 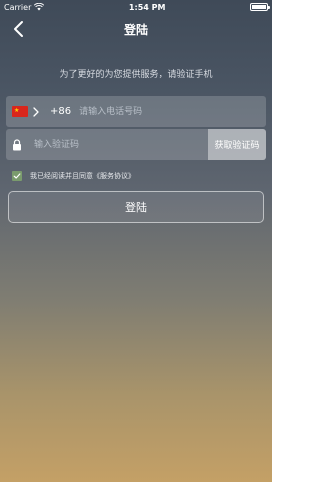 I want to click on login-button: 登陆, so click(x=136, y=207).